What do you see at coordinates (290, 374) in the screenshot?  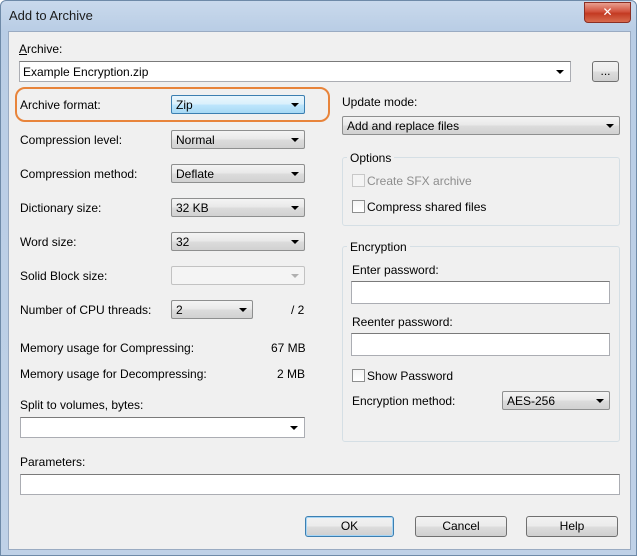 I see `memory-decompress-value: 2 MB` at bounding box center [290, 374].